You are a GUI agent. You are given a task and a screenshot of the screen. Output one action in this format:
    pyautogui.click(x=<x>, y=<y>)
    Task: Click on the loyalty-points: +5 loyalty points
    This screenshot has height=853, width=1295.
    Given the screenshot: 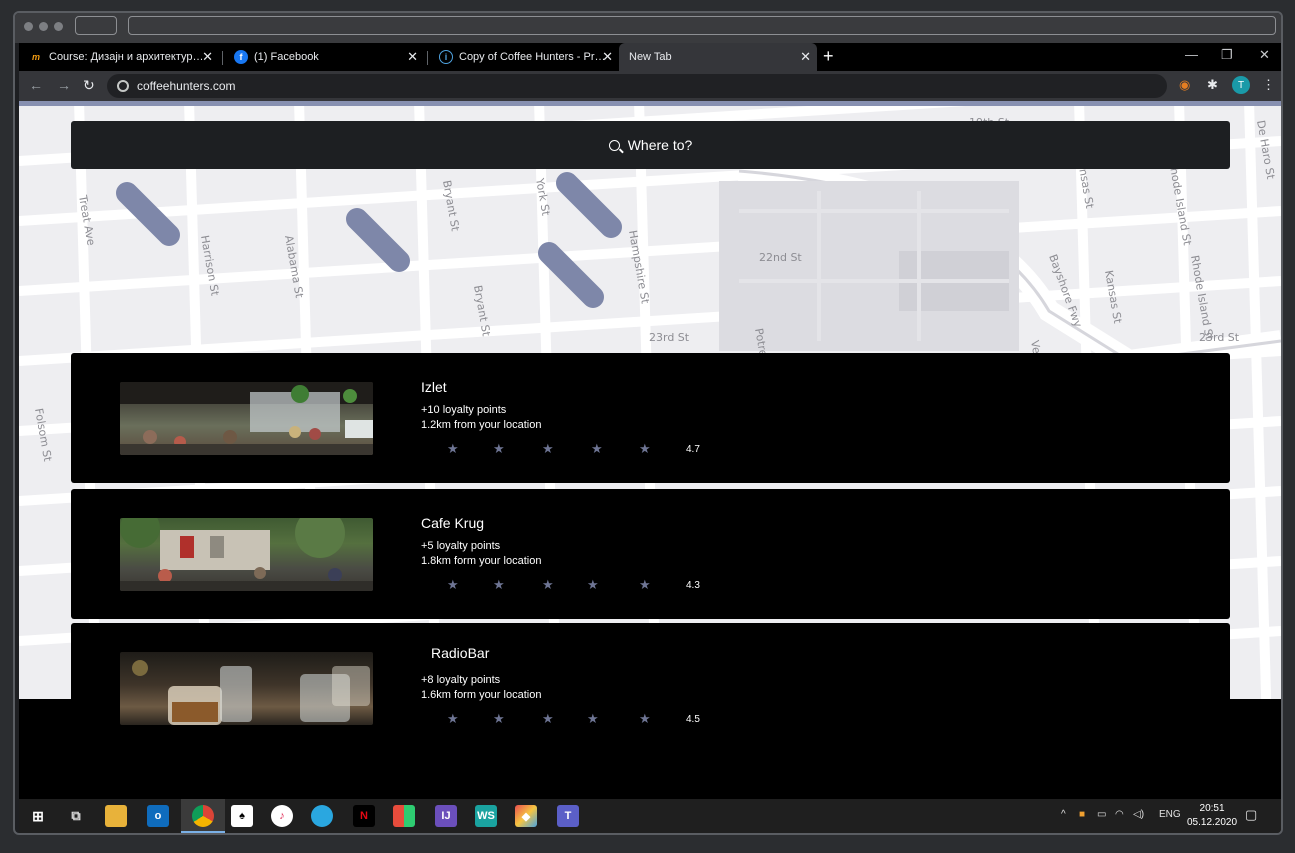 What is the action you would take?
    pyautogui.click(x=461, y=546)
    